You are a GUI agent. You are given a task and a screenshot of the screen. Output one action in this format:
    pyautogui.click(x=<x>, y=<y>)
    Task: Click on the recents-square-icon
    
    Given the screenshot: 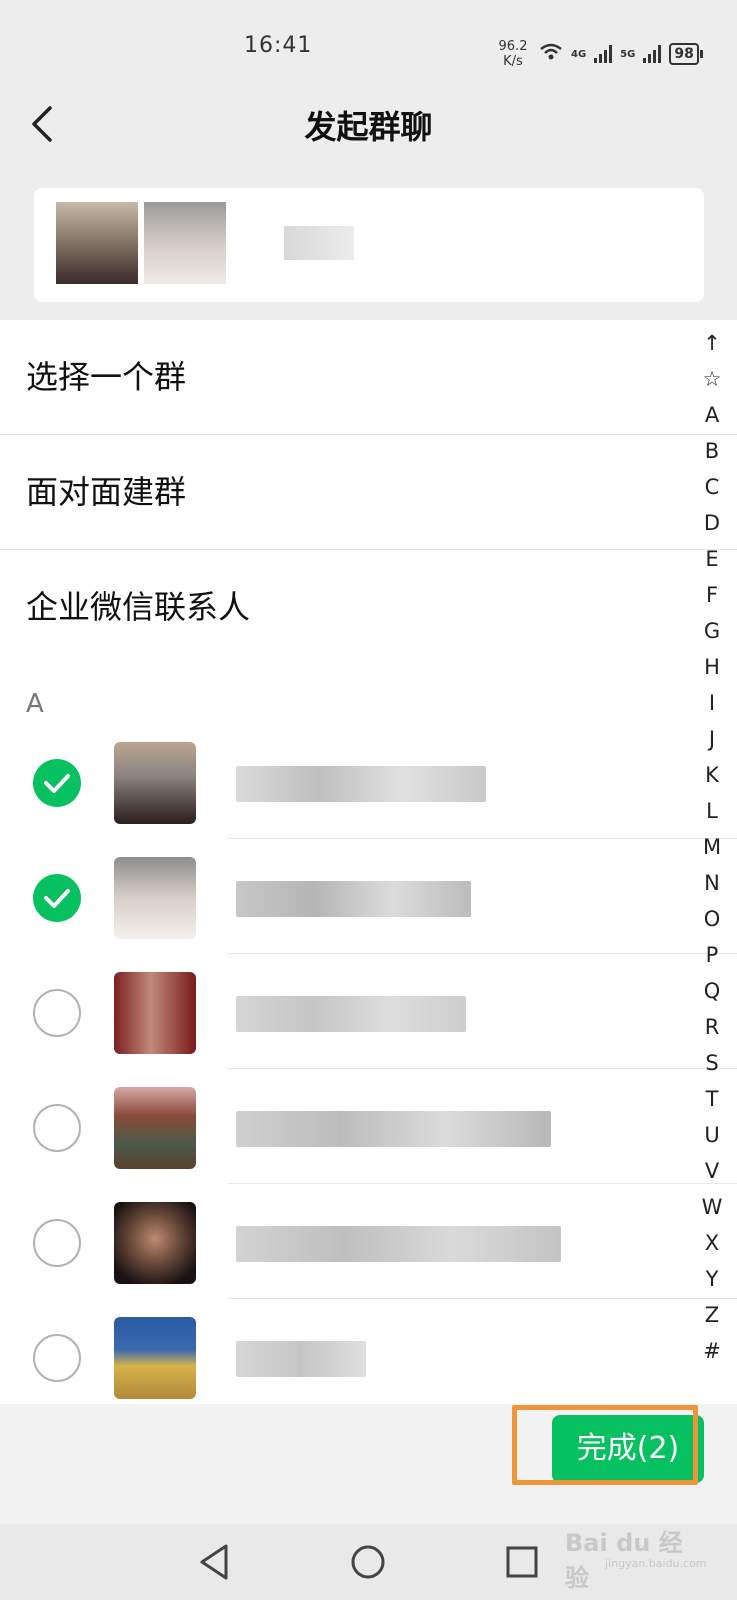 What is the action you would take?
    pyautogui.click(x=522, y=1562)
    